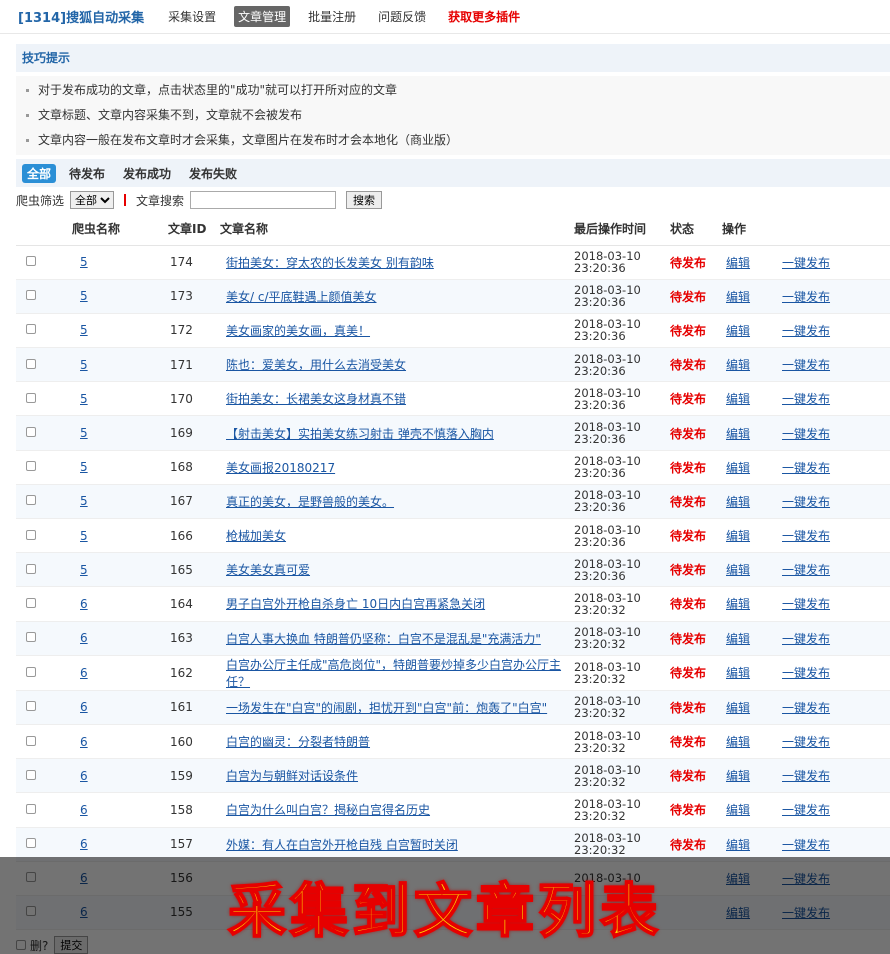  I want to click on article-title-link: 男子白宫外开枪自杀身亡 10日内白宫再紧急关闭, so click(355, 604).